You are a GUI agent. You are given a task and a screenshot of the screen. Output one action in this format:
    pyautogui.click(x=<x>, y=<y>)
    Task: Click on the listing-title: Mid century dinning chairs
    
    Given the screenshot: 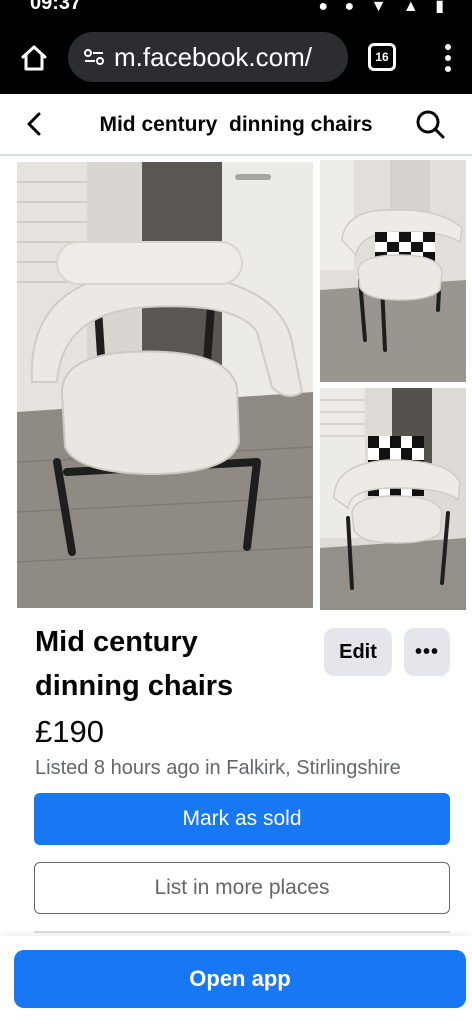 What is the action you would take?
    pyautogui.click(x=134, y=664)
    